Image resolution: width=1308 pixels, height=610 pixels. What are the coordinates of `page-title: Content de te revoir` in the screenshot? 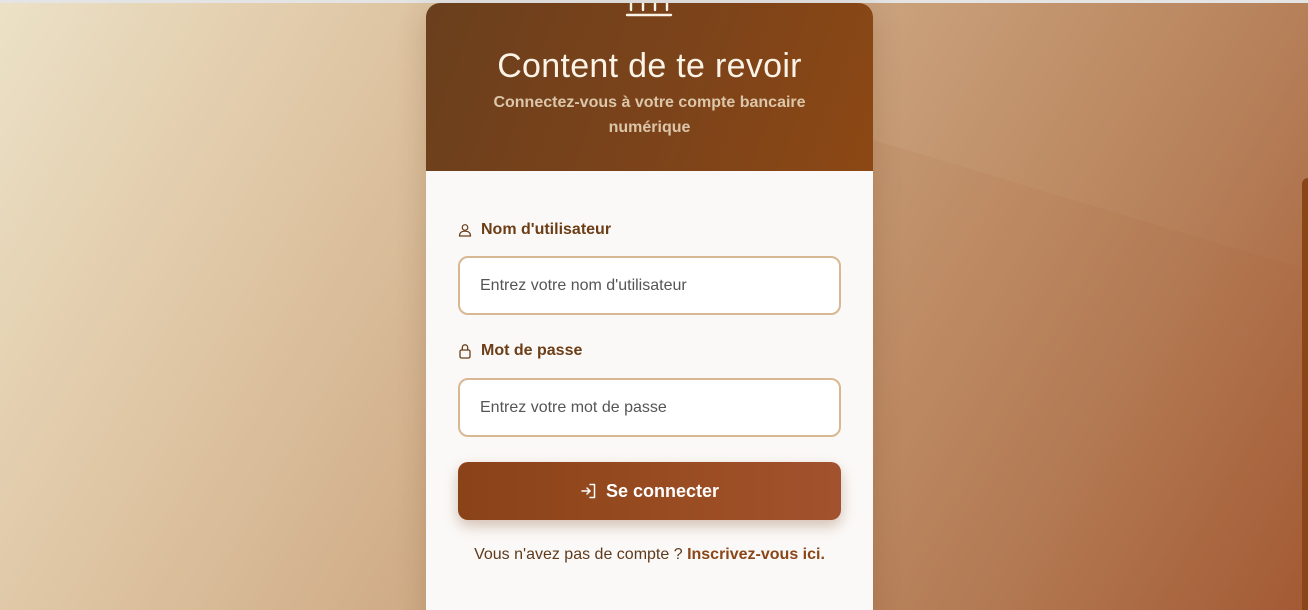 It's located at (649, 66).